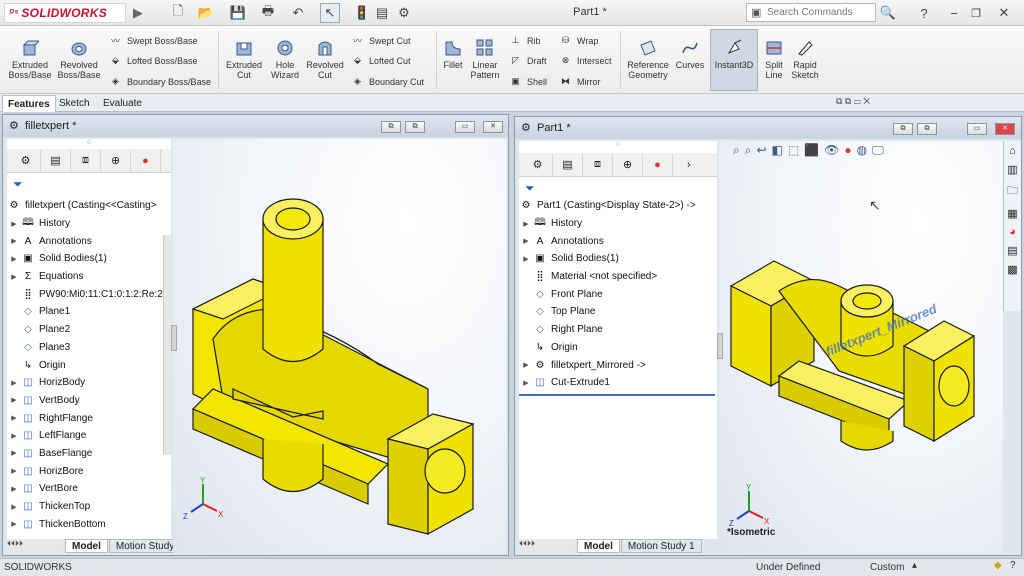 The width and height of the screenshot is (1024, 576). I want to click on tree-item-rightflange: ▶ ◫ RightFlange, so click(89, 418).